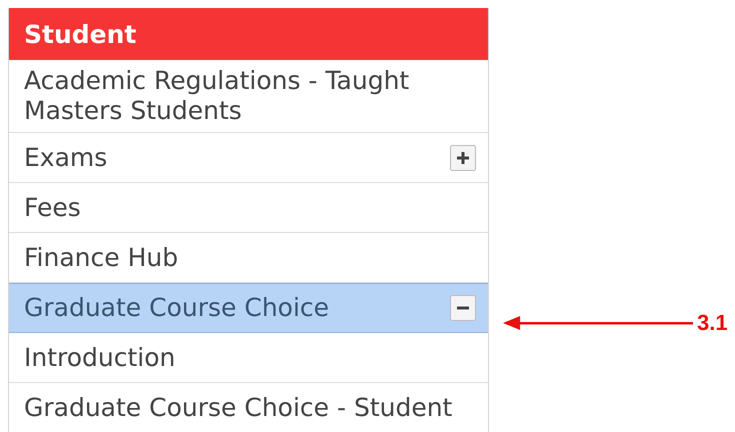  What do you see at coordinates (248, 34) in the screenshot?
I see `menu-title: Student` at bounding box center [248, 34].